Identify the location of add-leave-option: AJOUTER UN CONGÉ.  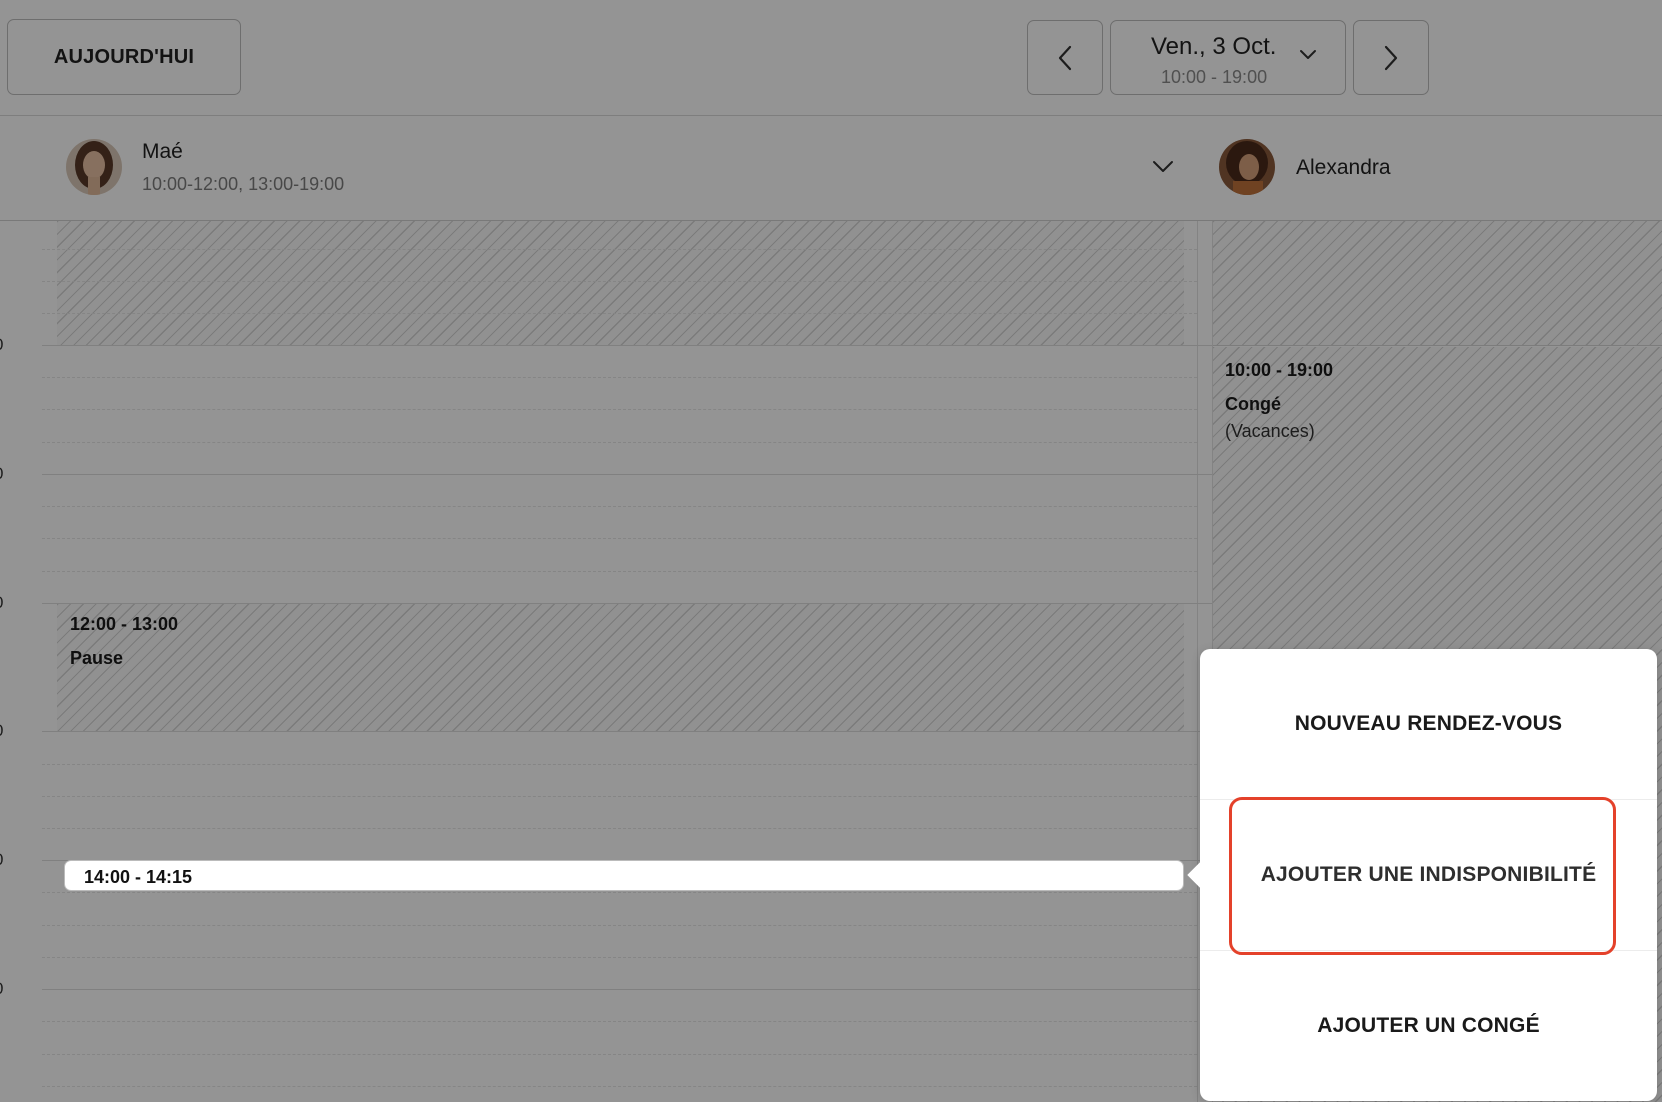
(1428, 1026).